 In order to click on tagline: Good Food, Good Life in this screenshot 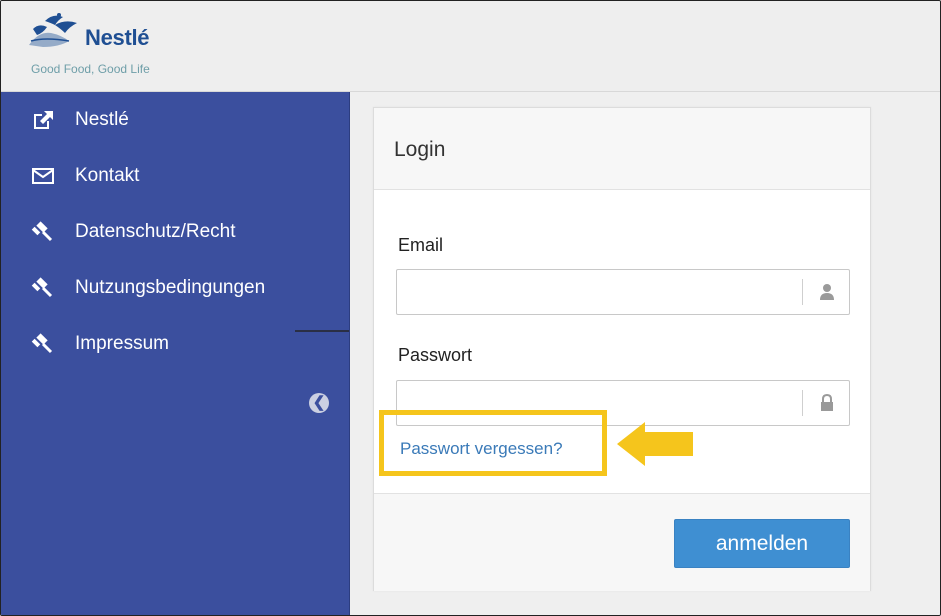, I will do `click(90, 69)`.